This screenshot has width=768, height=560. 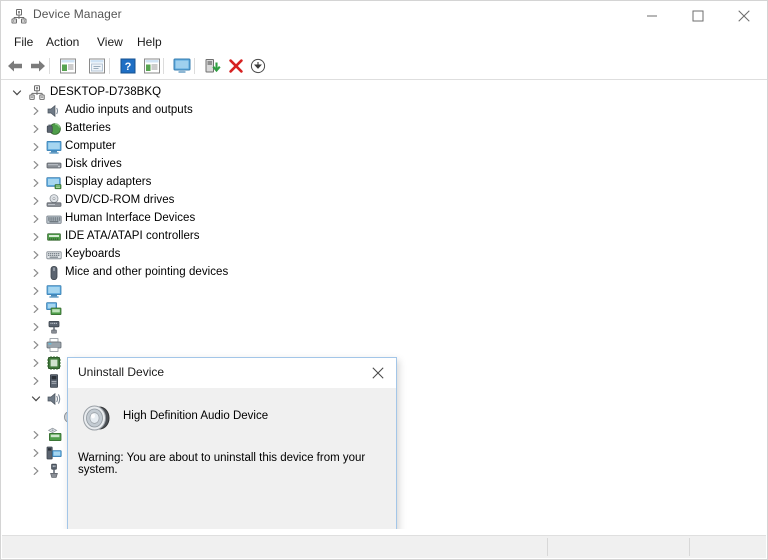 What do you see at coordinates (236, 66) in the screenshot?
I see `uninstall-device-icon` at bounding box center [236, 66].